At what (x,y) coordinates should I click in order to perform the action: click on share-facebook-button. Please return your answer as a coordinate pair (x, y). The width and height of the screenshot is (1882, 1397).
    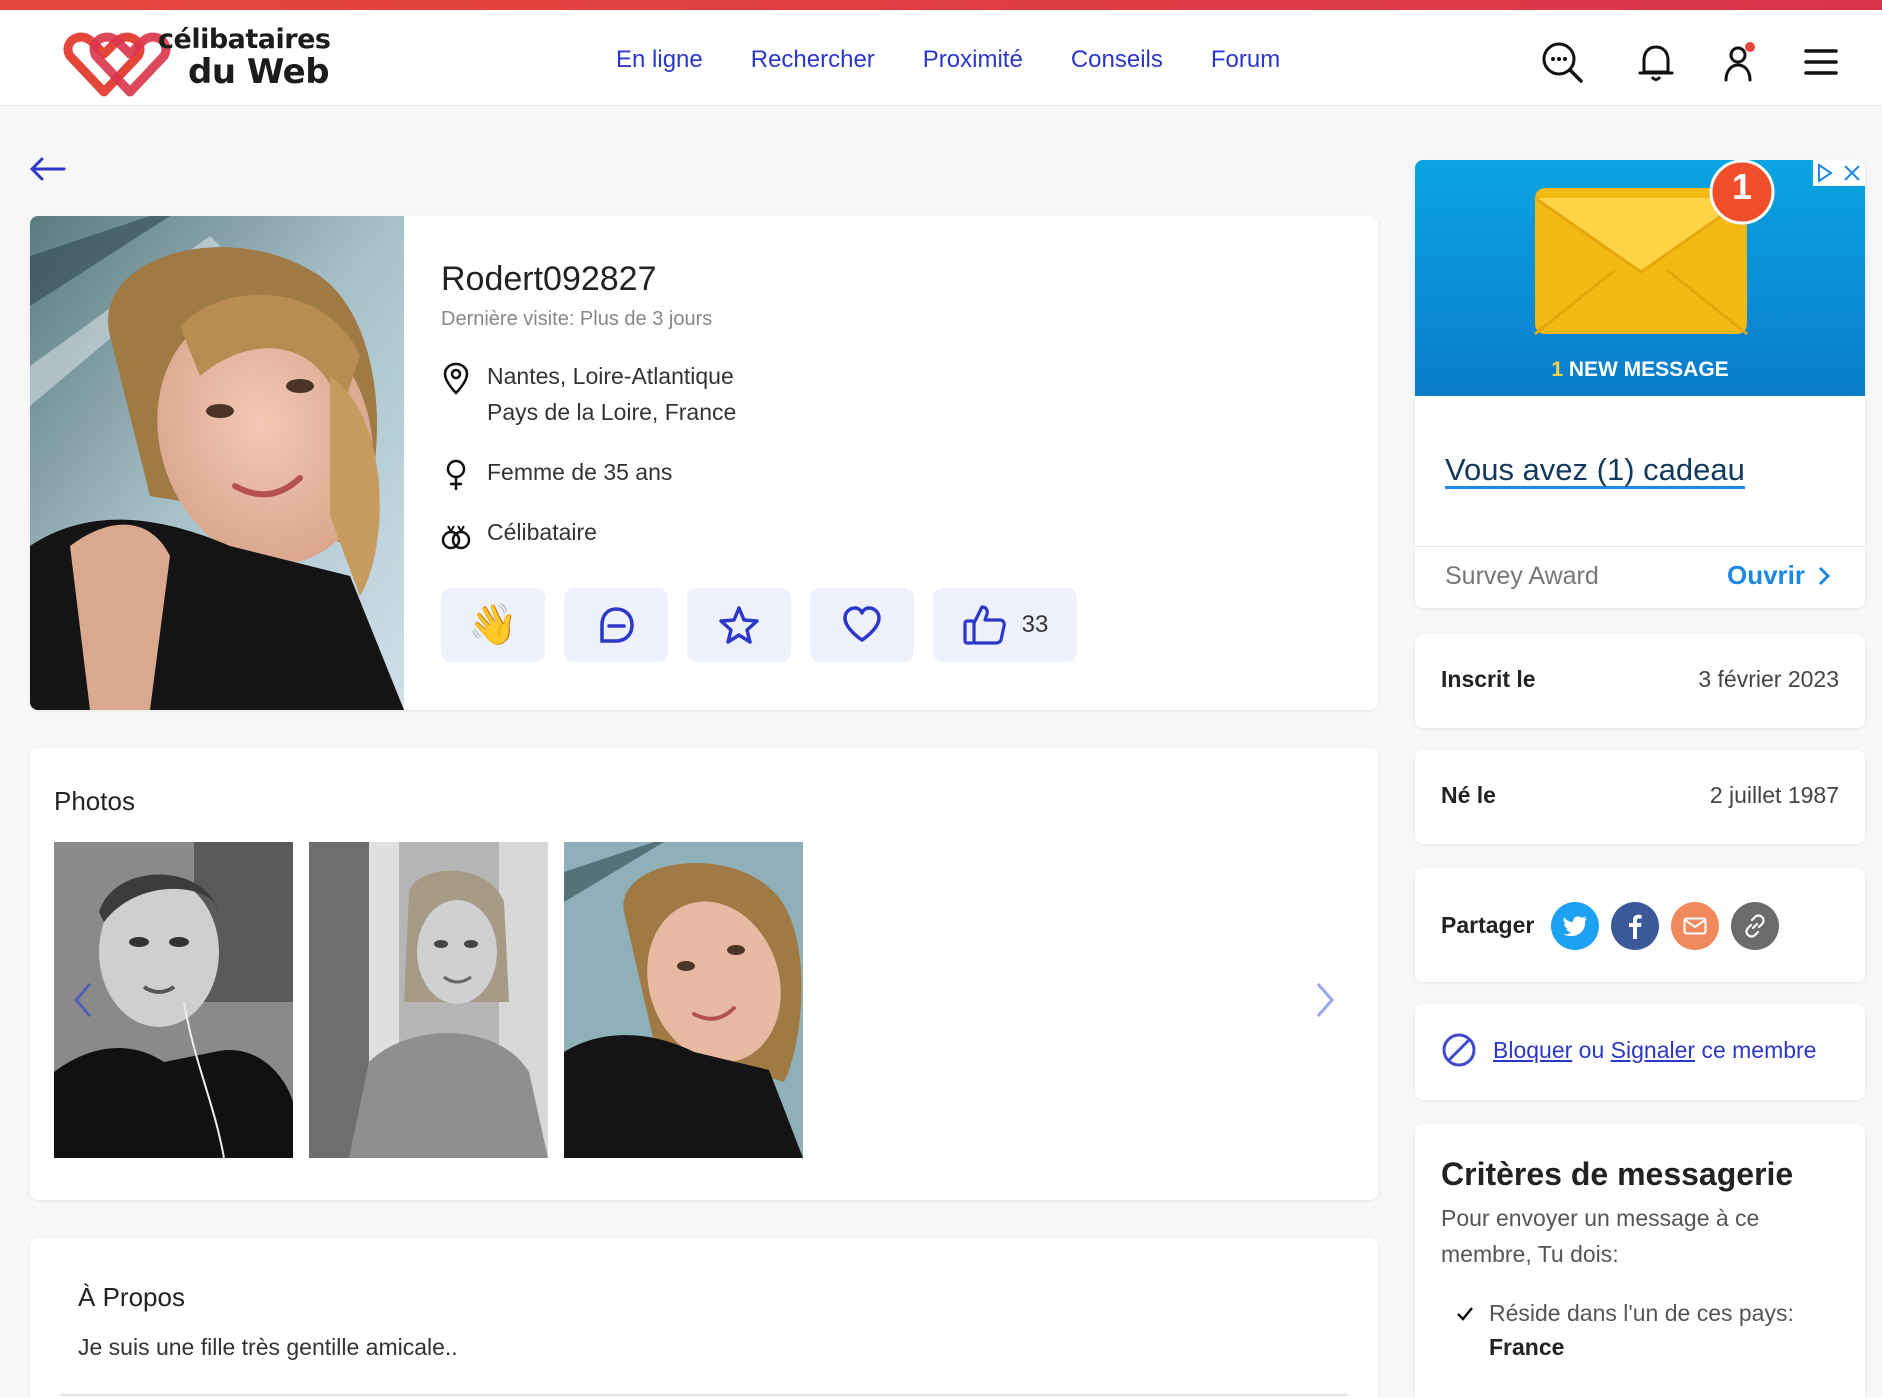
    Looking at the image, I should click on (1635, 926).